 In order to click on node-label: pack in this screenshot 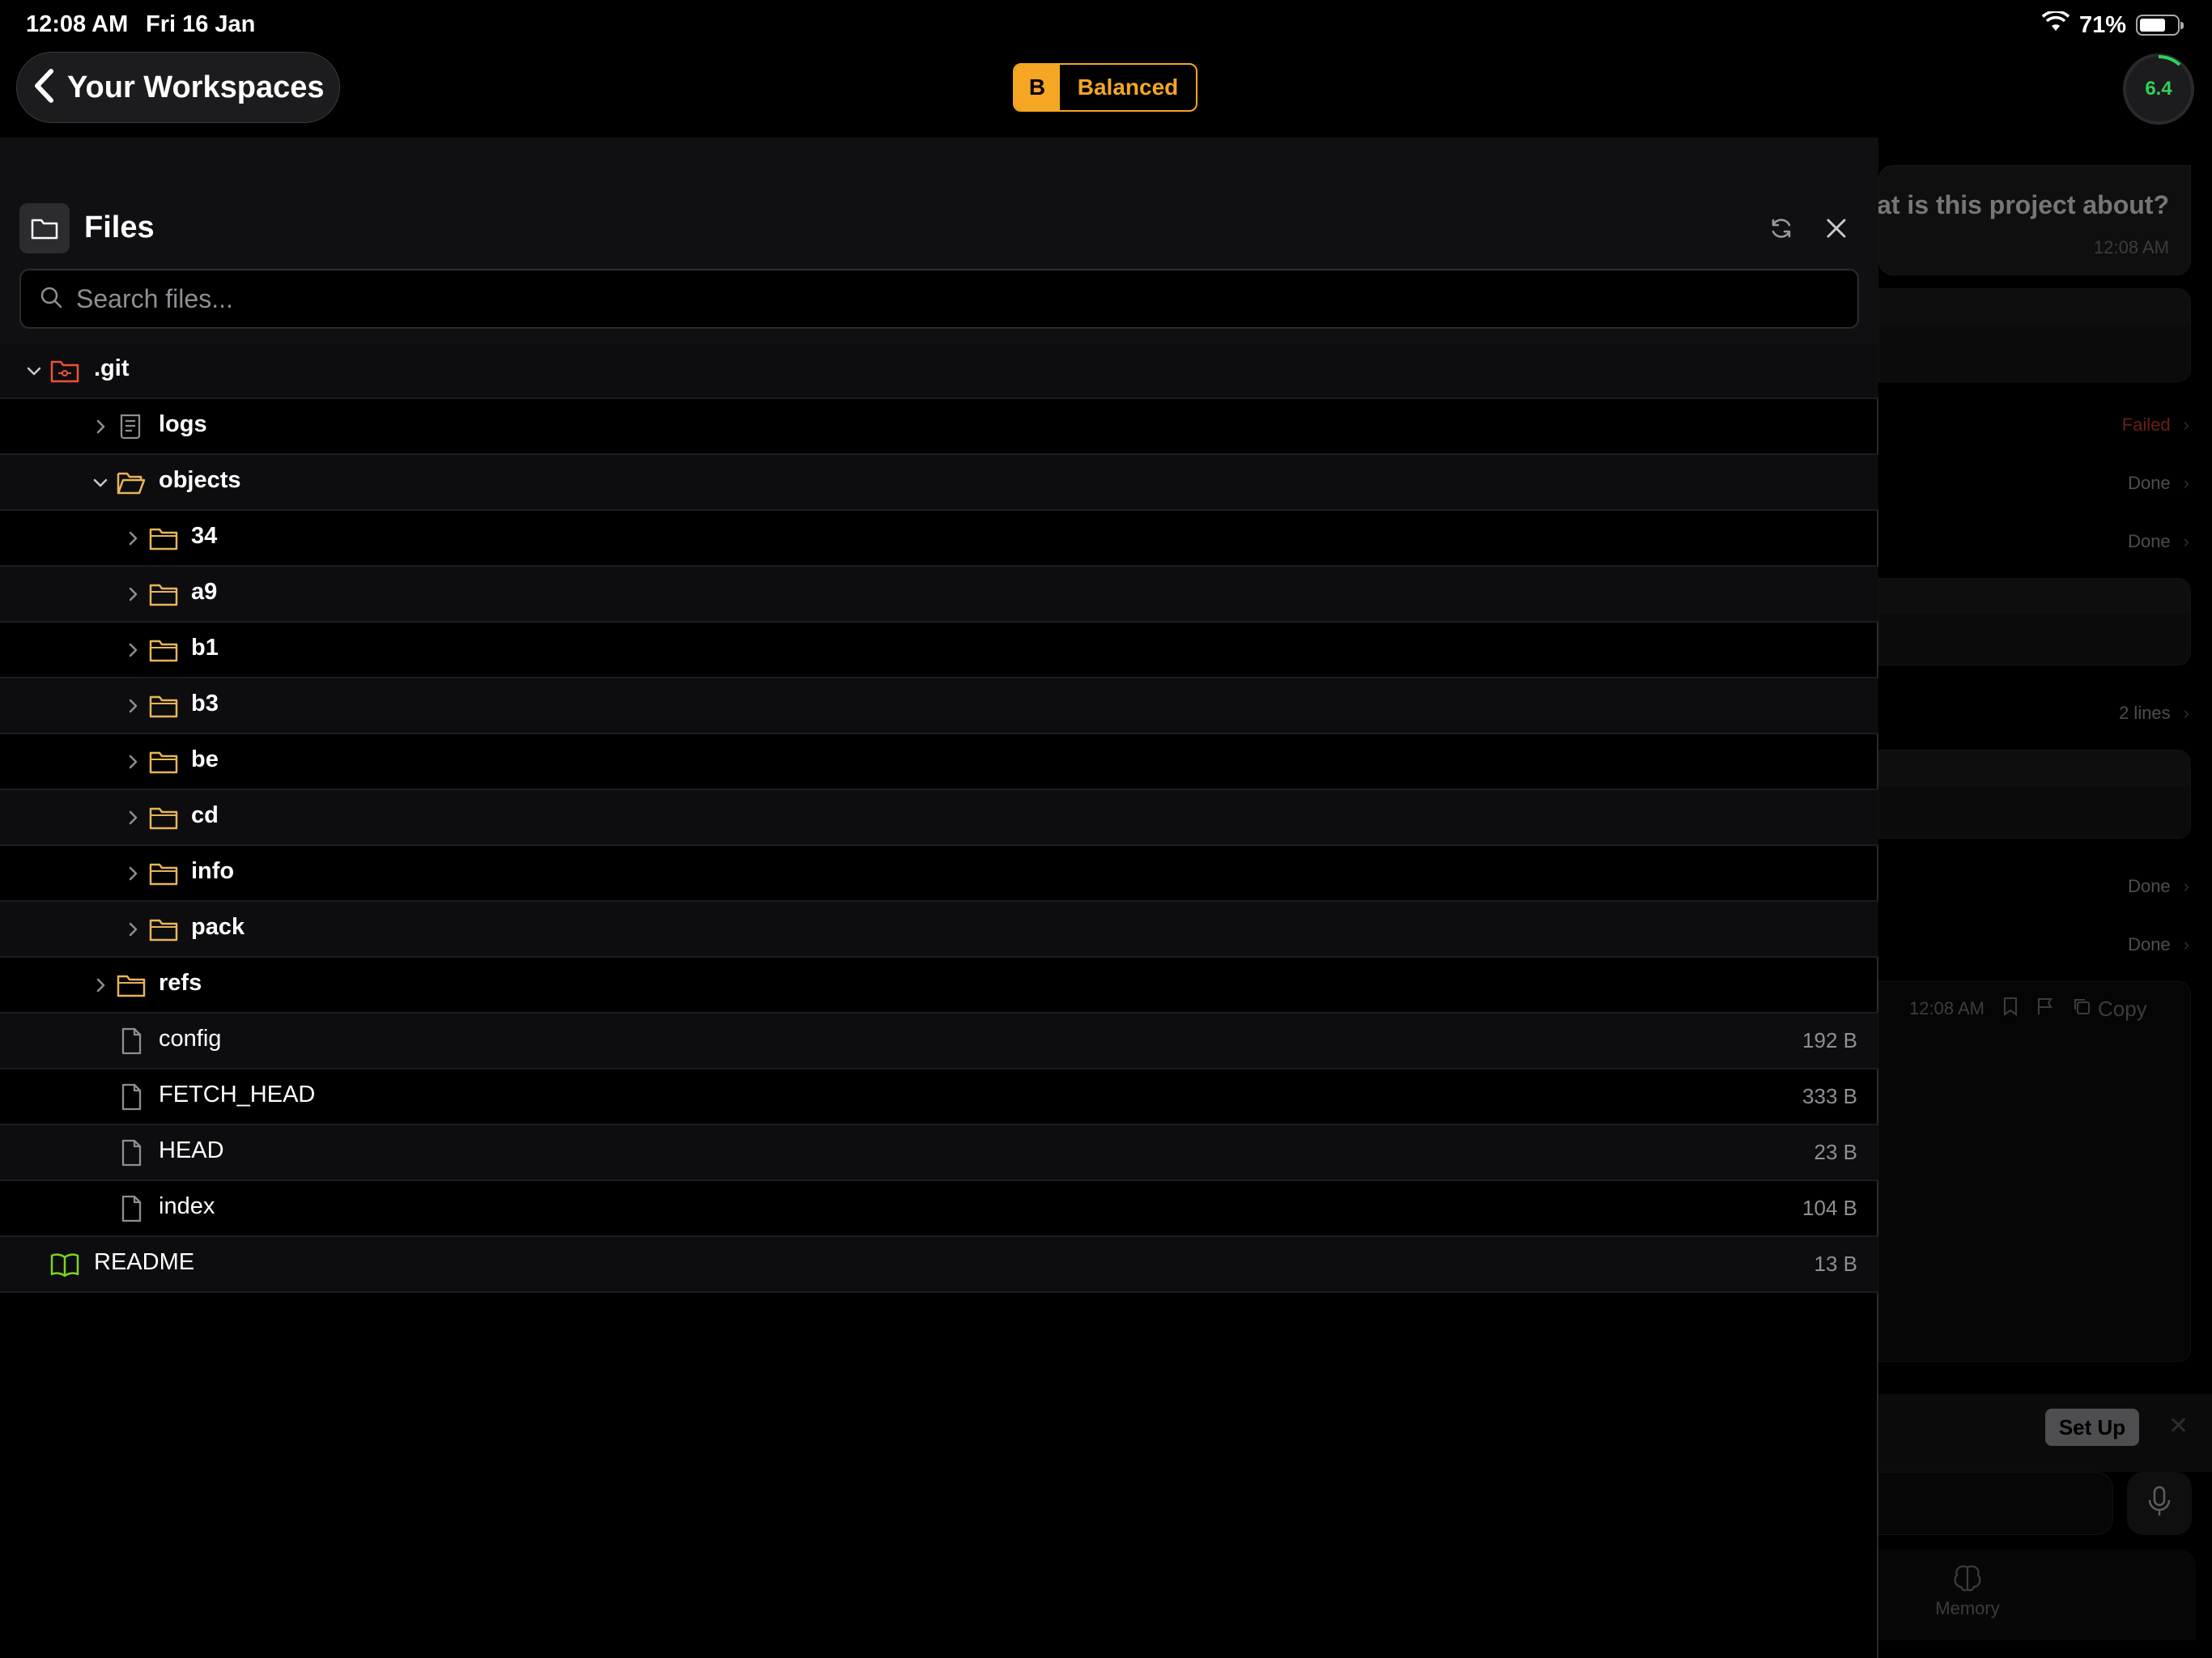, I will do `click(218, 927)`.